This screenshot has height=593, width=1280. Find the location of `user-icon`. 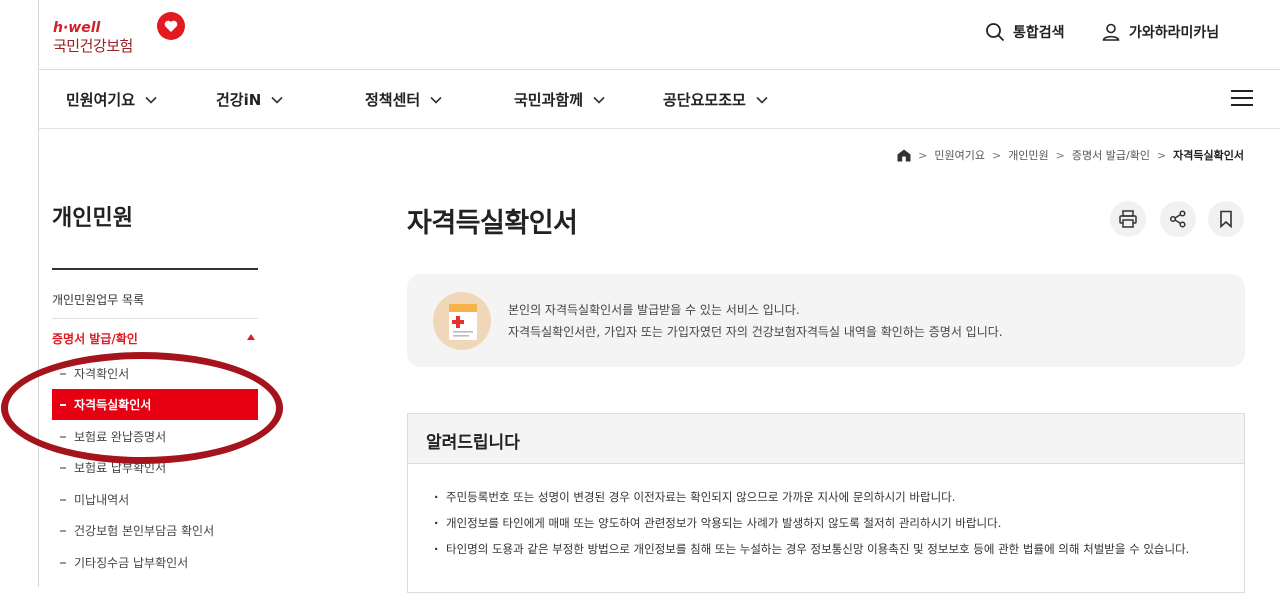

user-icon is located at coordinates (1111, 32).